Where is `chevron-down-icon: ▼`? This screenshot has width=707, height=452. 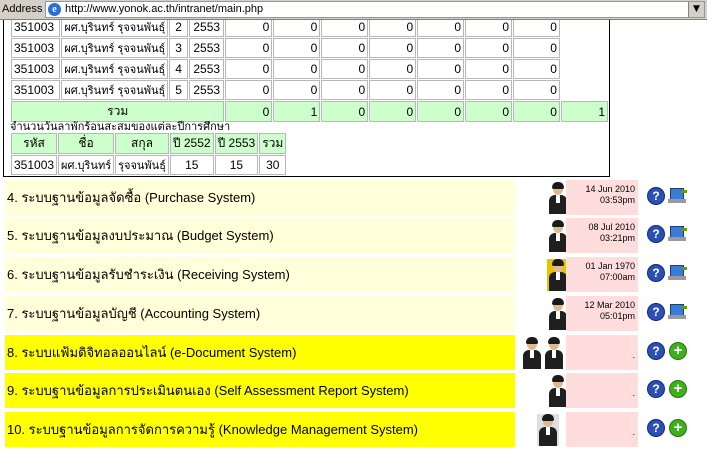
chevron-down-icon: ▼ is located at coordinates (696, 9).